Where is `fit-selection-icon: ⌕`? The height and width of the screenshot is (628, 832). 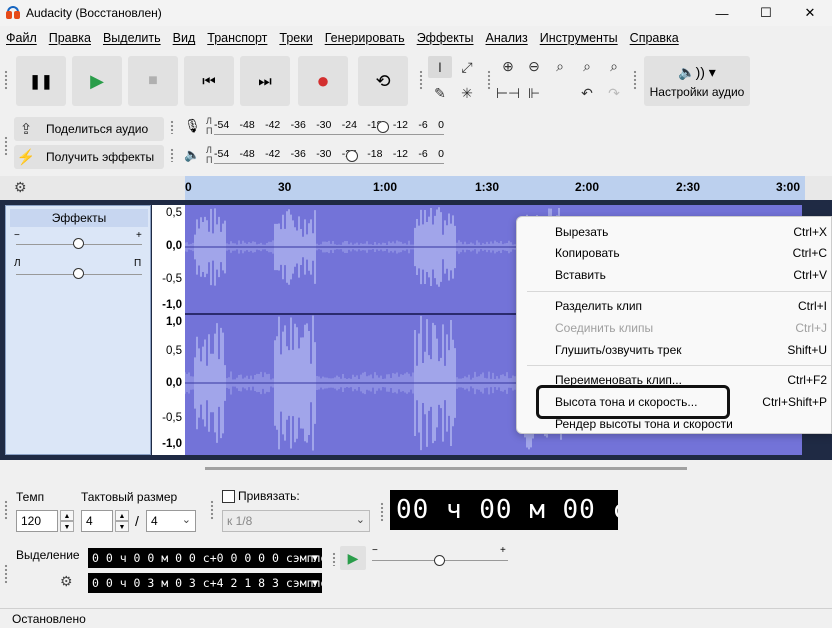 fit-selection-icon: ⌕ is located at coordinates (560, 66).